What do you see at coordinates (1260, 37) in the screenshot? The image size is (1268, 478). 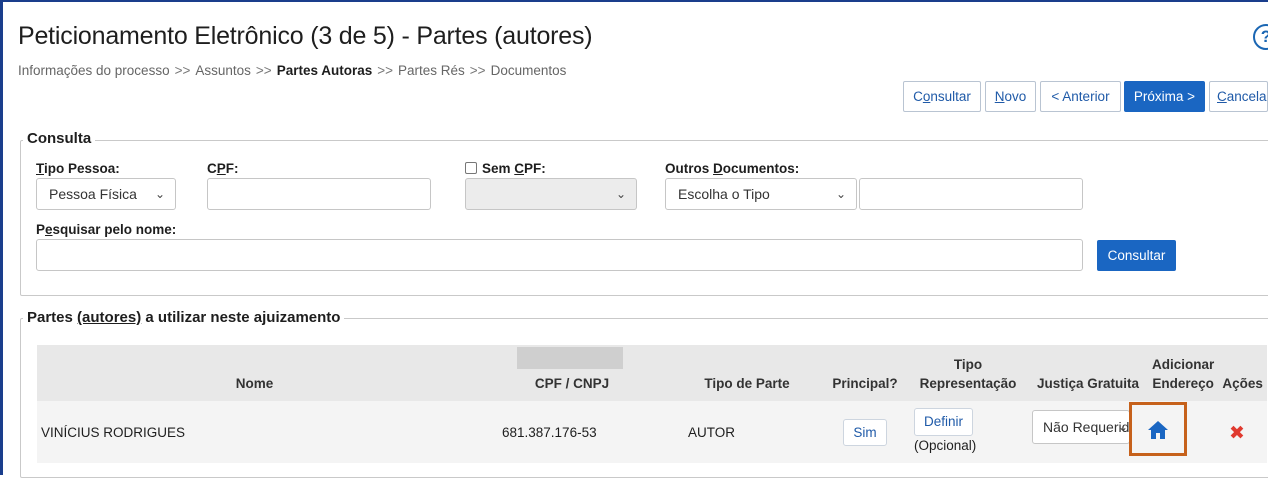 I see `help-circle-icon: ?` at bounding box center [1260, 37].